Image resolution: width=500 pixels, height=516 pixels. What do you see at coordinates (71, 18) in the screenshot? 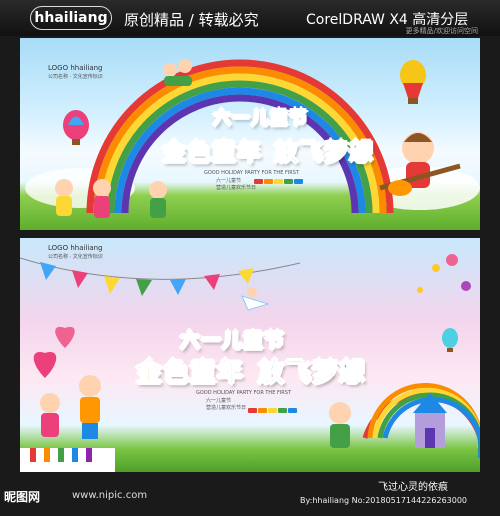
I see `brand-badge: hhailiang` at bounding box center [71, 18].